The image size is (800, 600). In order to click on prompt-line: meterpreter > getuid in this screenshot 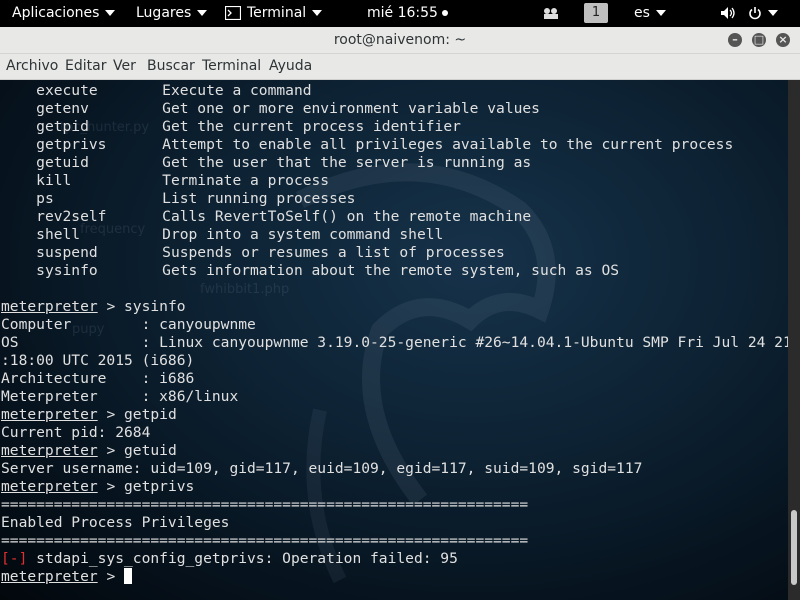, I will do `click(394, 451)`.